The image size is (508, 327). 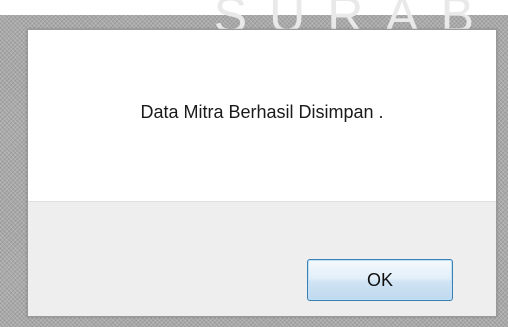 What do you see at coordinates (262, 112) in the screenshot?
I see `dialog-message: Data Mitra Berhasil Disimpan .` at bounding box center [262, 112].